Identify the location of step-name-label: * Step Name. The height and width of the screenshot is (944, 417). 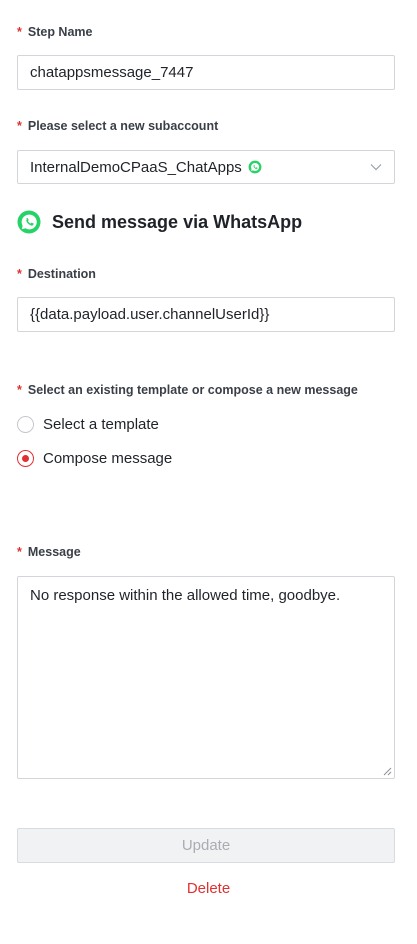
(54, 32).